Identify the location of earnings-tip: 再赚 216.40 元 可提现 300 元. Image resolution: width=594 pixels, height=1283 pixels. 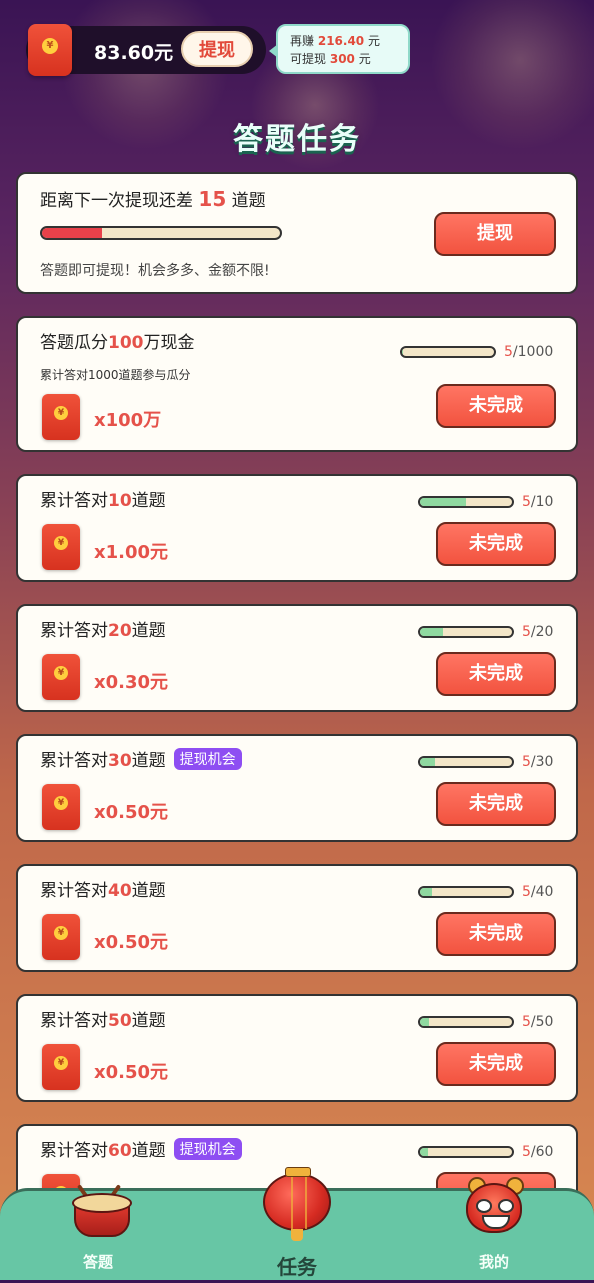
(339, 49).